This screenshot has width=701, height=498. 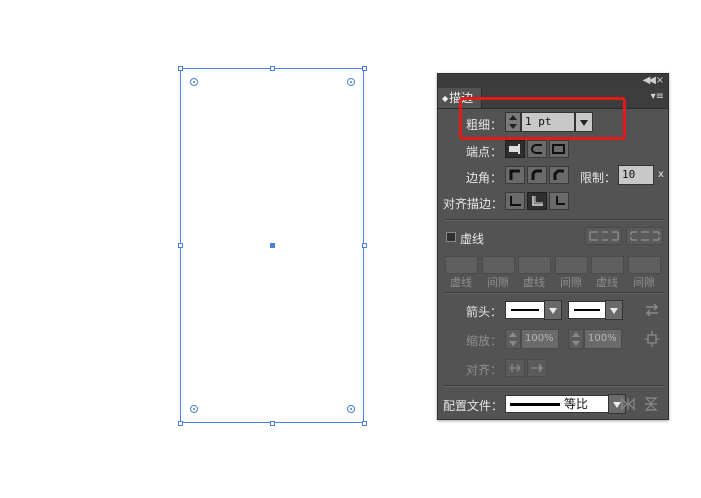 I want to click on handle-bottom-middle, so click(x=272, y=423).